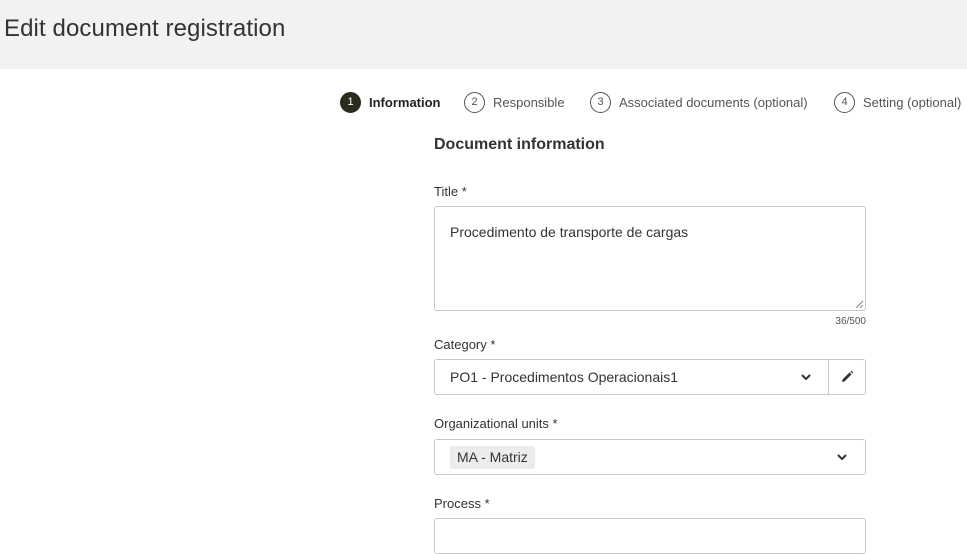  What do you see at coordinates (474, 102) in the screenshot?
I see `step-number-2: 2` at bounding box center [474, 102].